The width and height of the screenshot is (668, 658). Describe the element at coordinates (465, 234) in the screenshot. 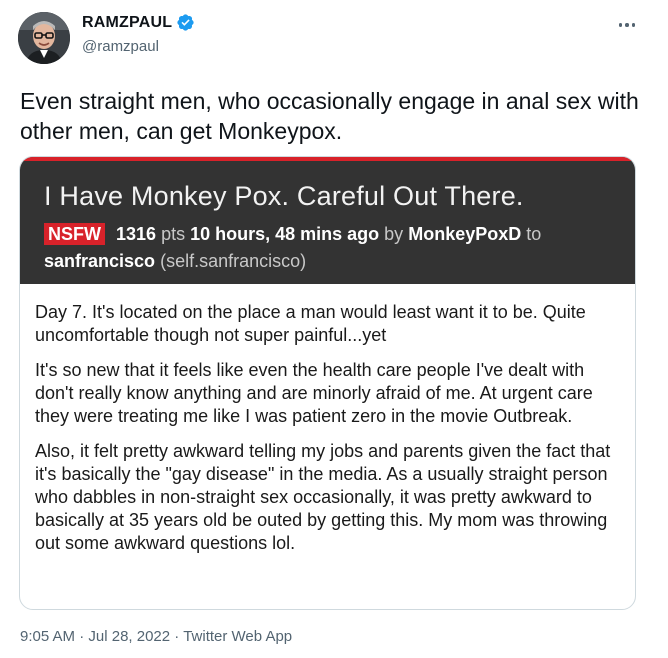

I see `card-poster: MonkeyPoxD` at that location.